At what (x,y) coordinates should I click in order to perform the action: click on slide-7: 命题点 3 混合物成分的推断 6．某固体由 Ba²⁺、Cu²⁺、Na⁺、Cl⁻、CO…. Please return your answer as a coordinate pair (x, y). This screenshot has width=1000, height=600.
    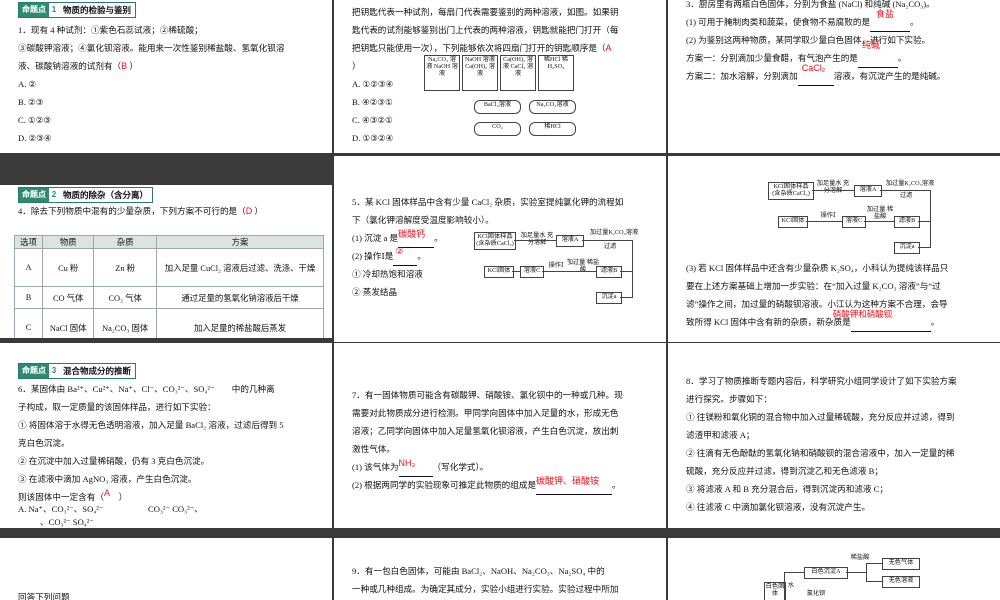
    Looking at the image, I should click on (166, 435).